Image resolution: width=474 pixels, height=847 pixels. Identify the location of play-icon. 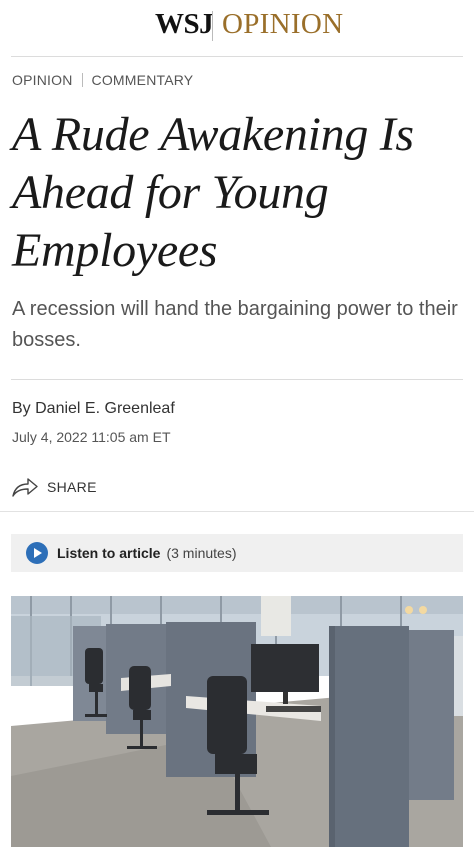
(37, 553).